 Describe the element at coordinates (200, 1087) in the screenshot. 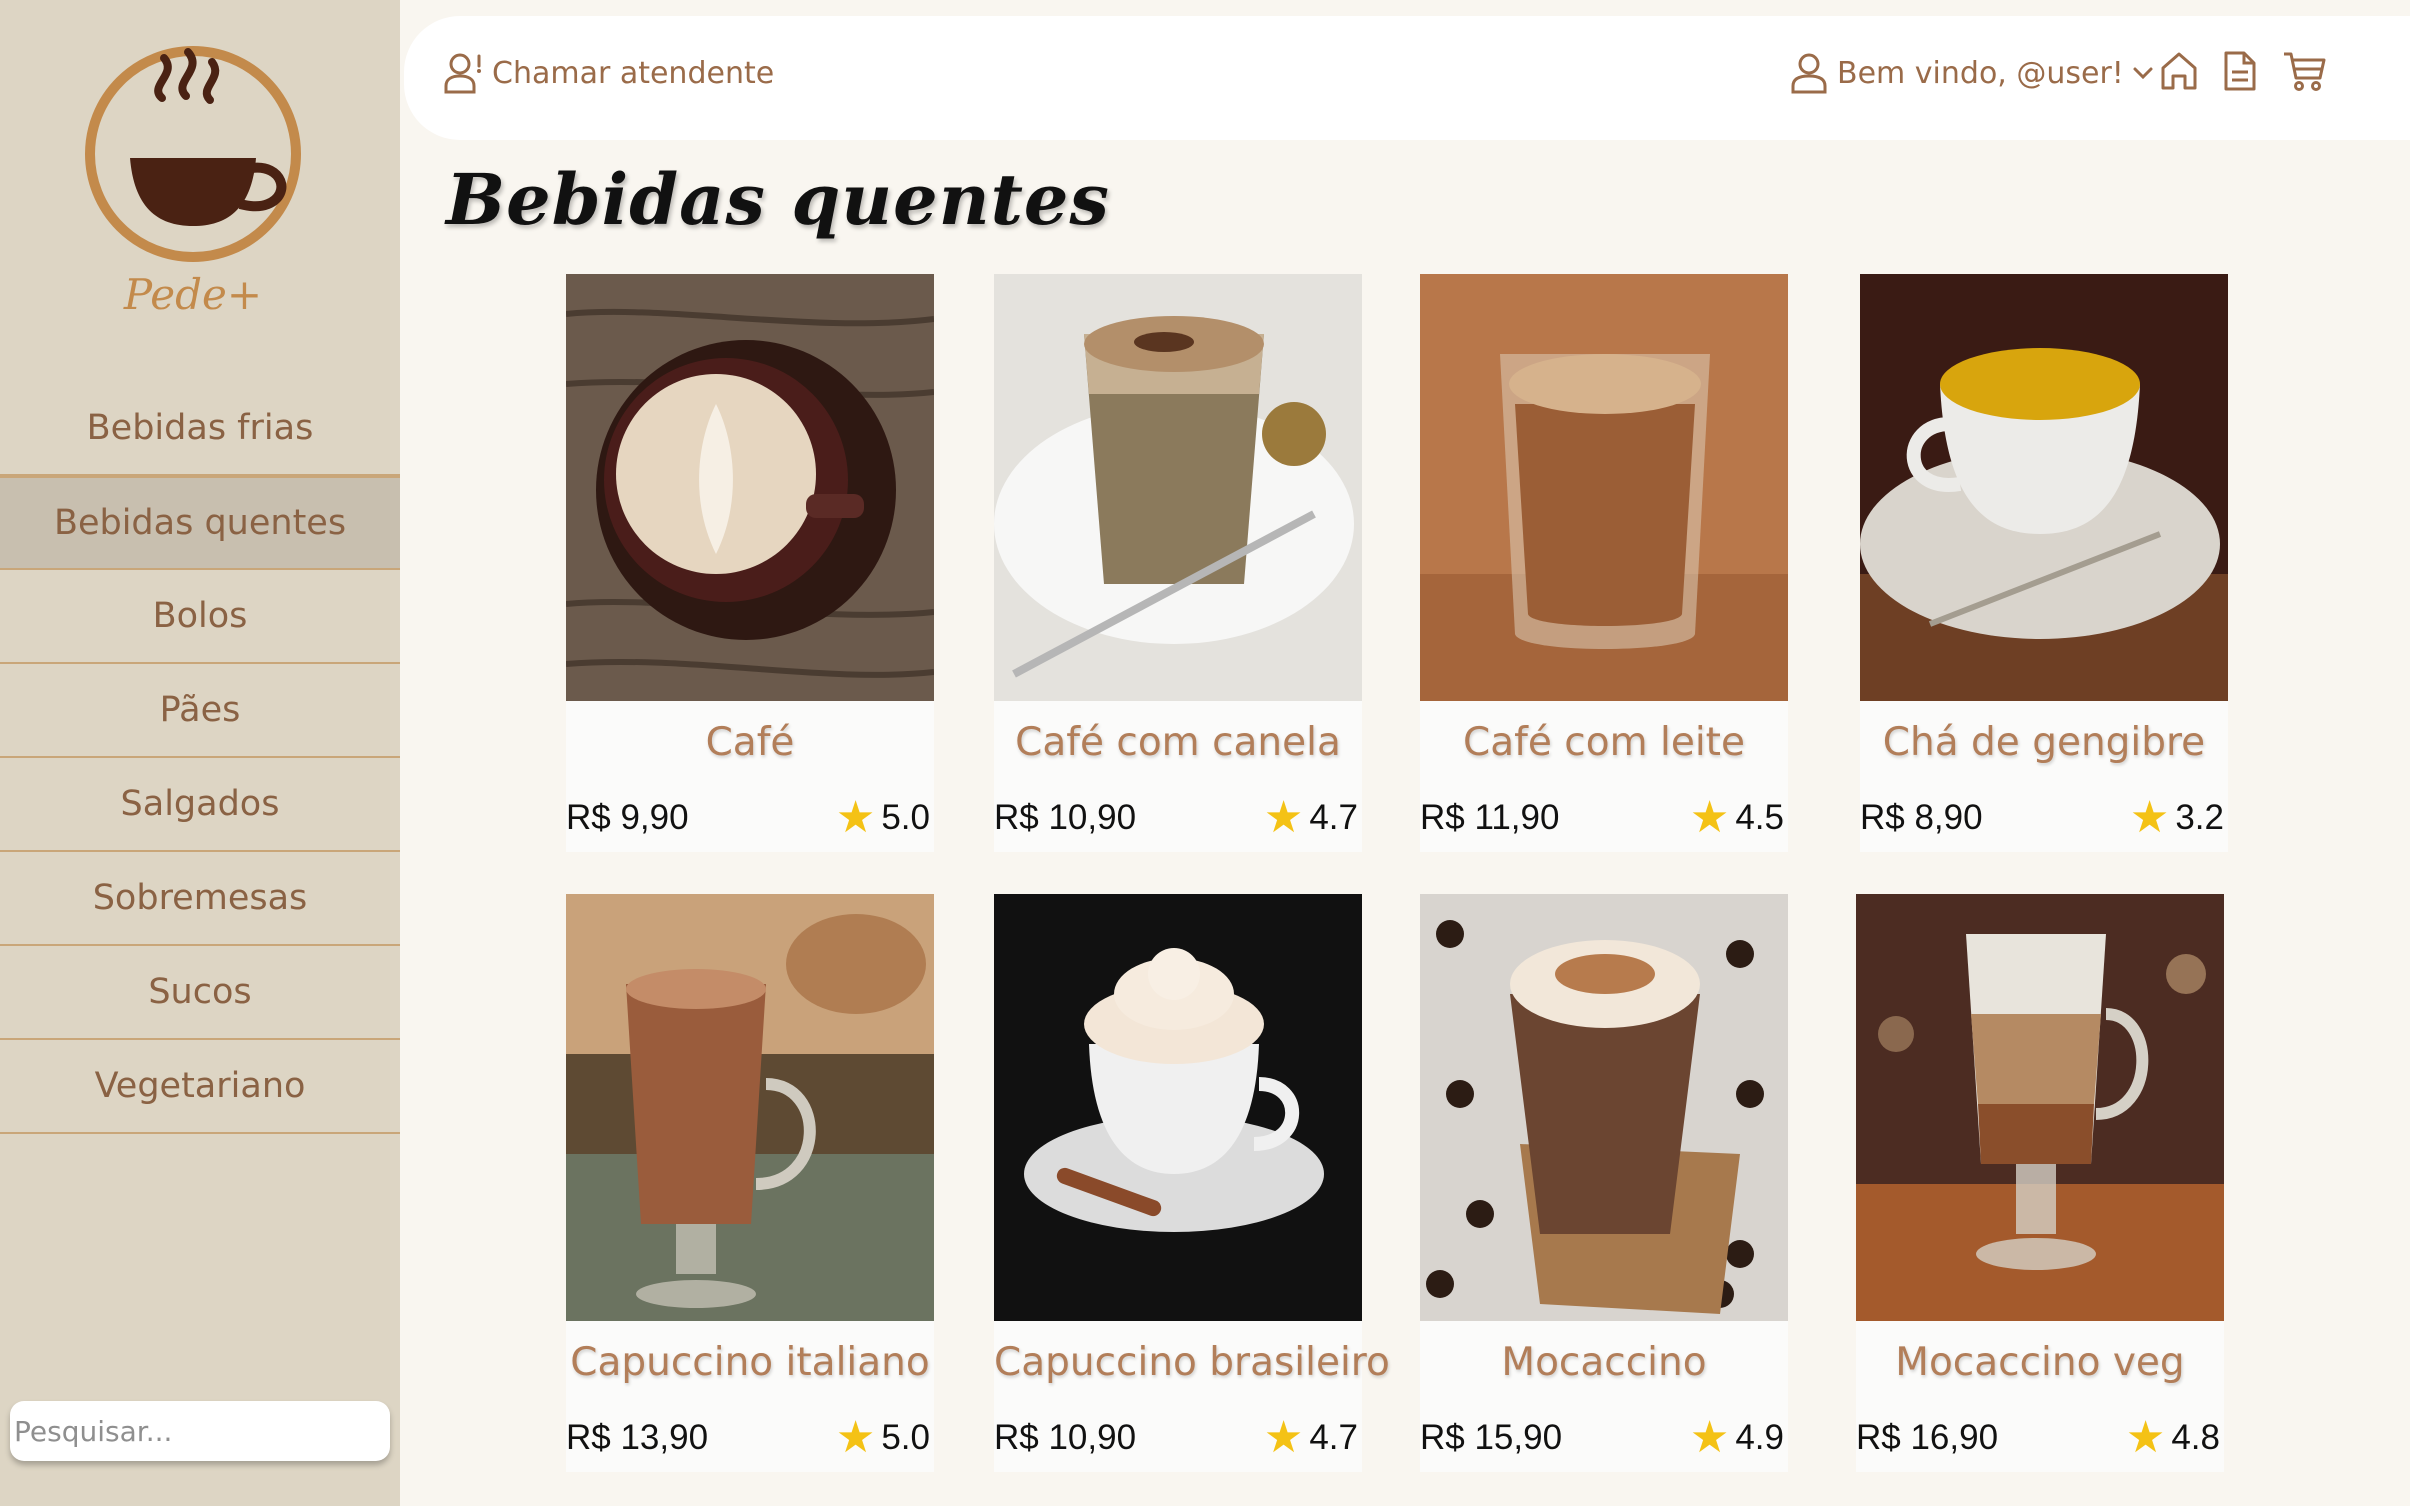

I see `sidebar-item-vegetariano: Vegetariano` at that location.